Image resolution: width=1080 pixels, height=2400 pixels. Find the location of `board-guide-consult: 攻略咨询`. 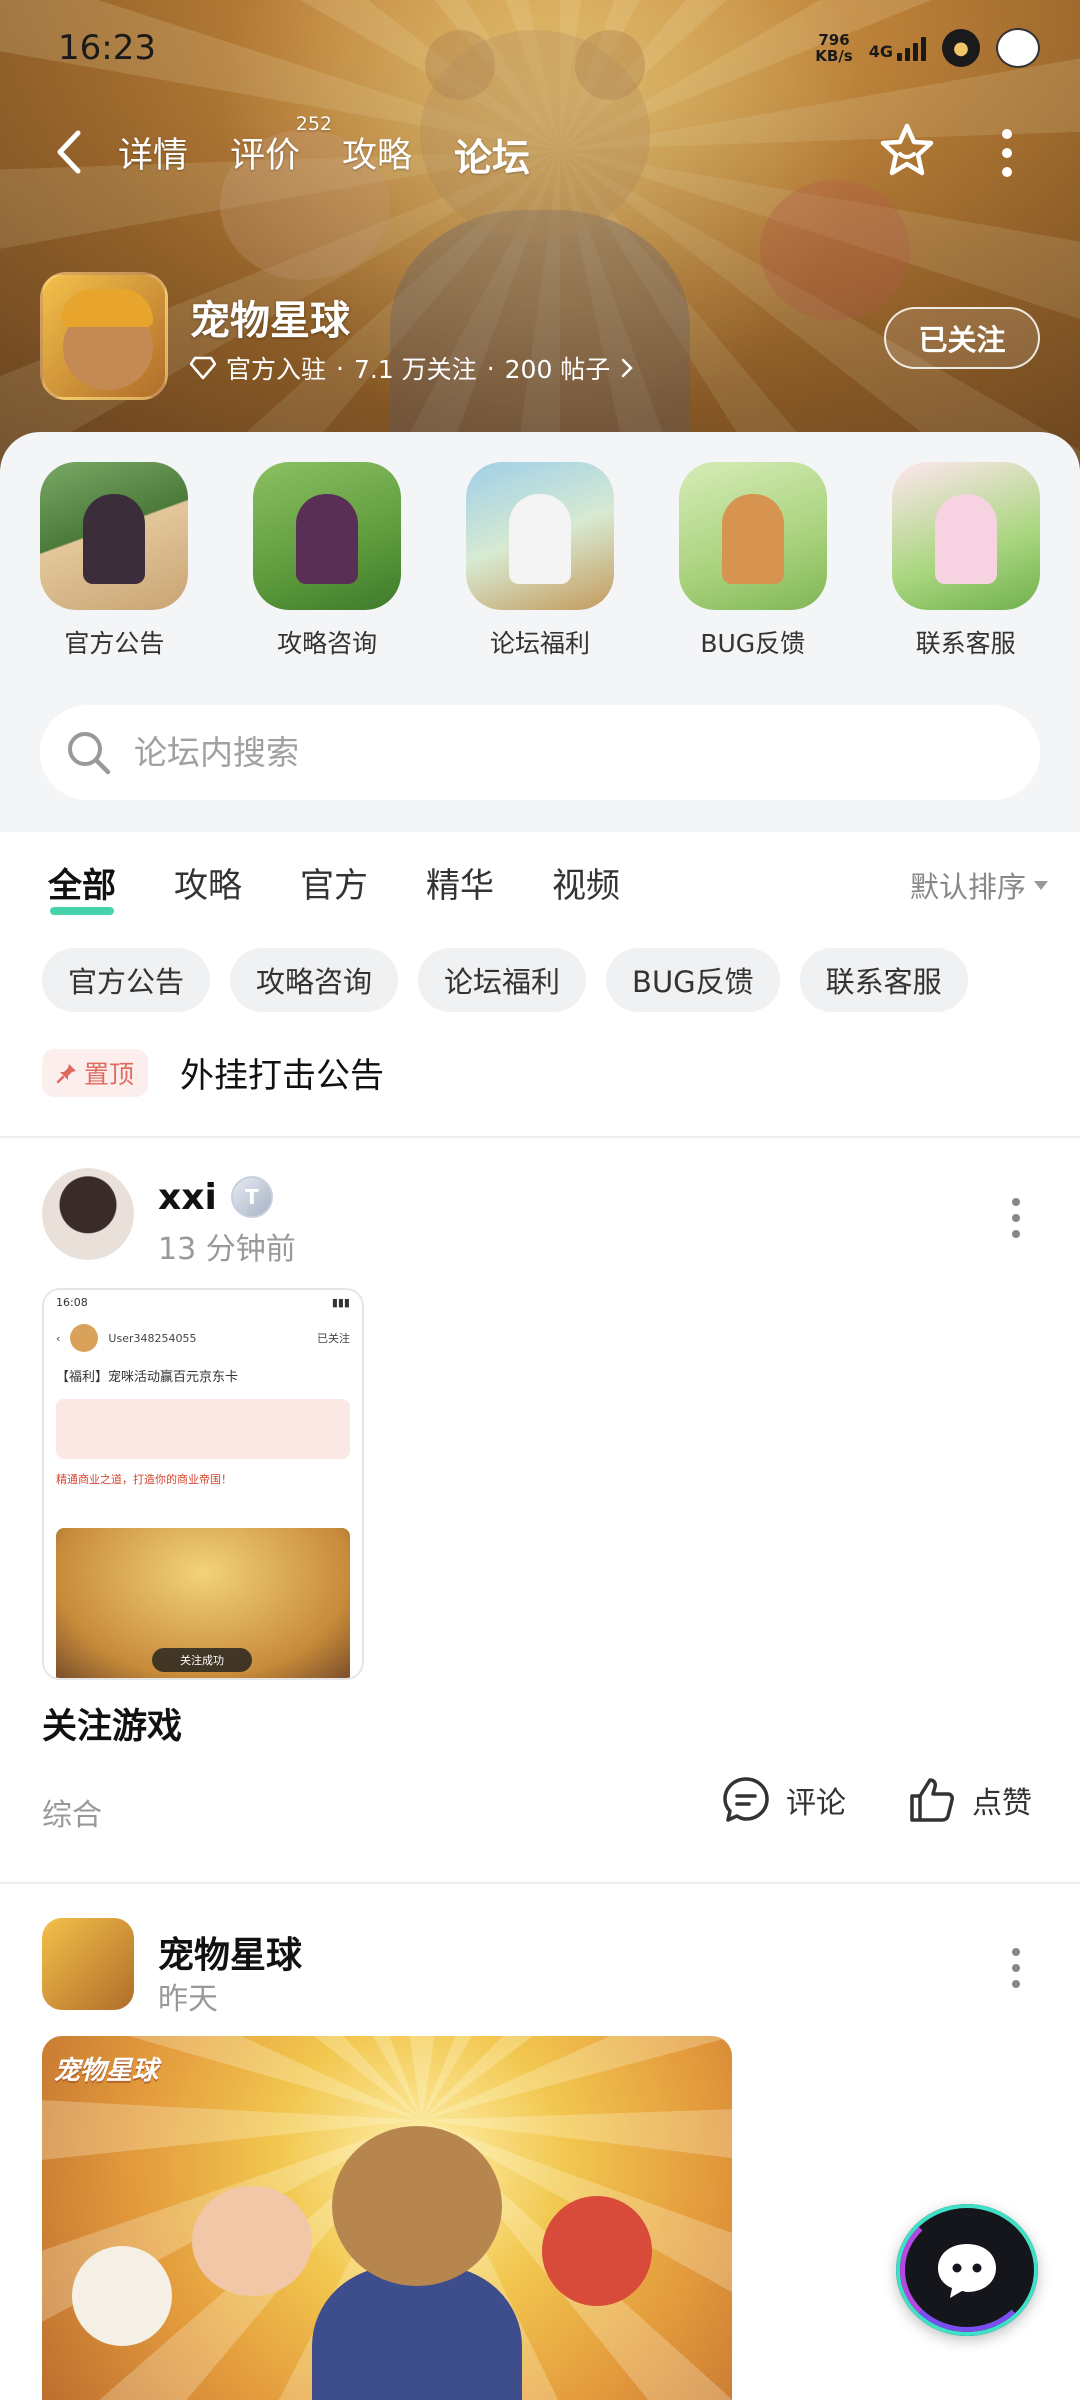

board-guide-consult: 攻略咨询 is located at coordinates (327, 561).